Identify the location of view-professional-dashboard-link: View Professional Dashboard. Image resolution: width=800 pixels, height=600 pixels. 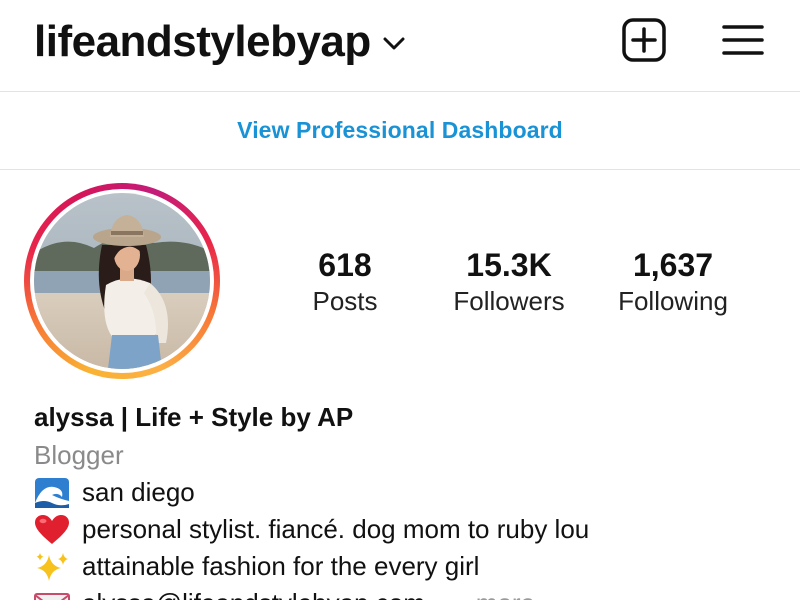
(400, 130).